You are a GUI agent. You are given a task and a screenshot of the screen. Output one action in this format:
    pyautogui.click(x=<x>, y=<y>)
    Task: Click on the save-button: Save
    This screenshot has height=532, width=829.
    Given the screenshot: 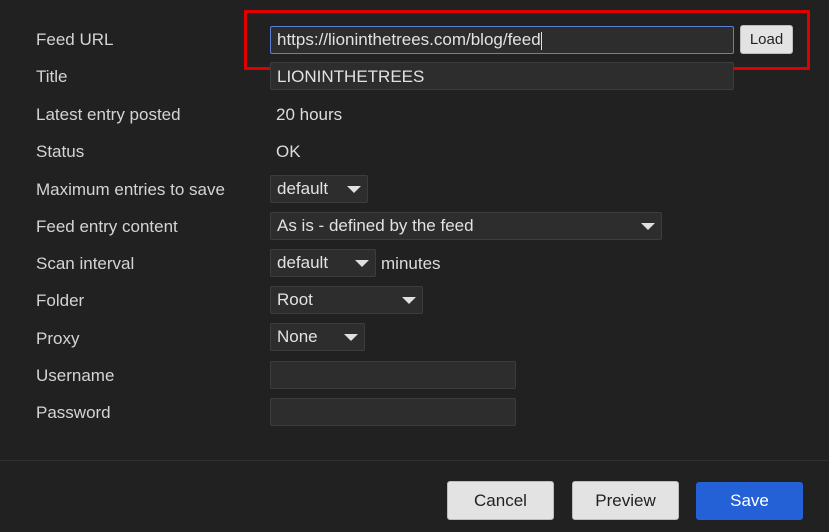 What is the action you would take?
    pyautogui.click(x=749, y=501)
    